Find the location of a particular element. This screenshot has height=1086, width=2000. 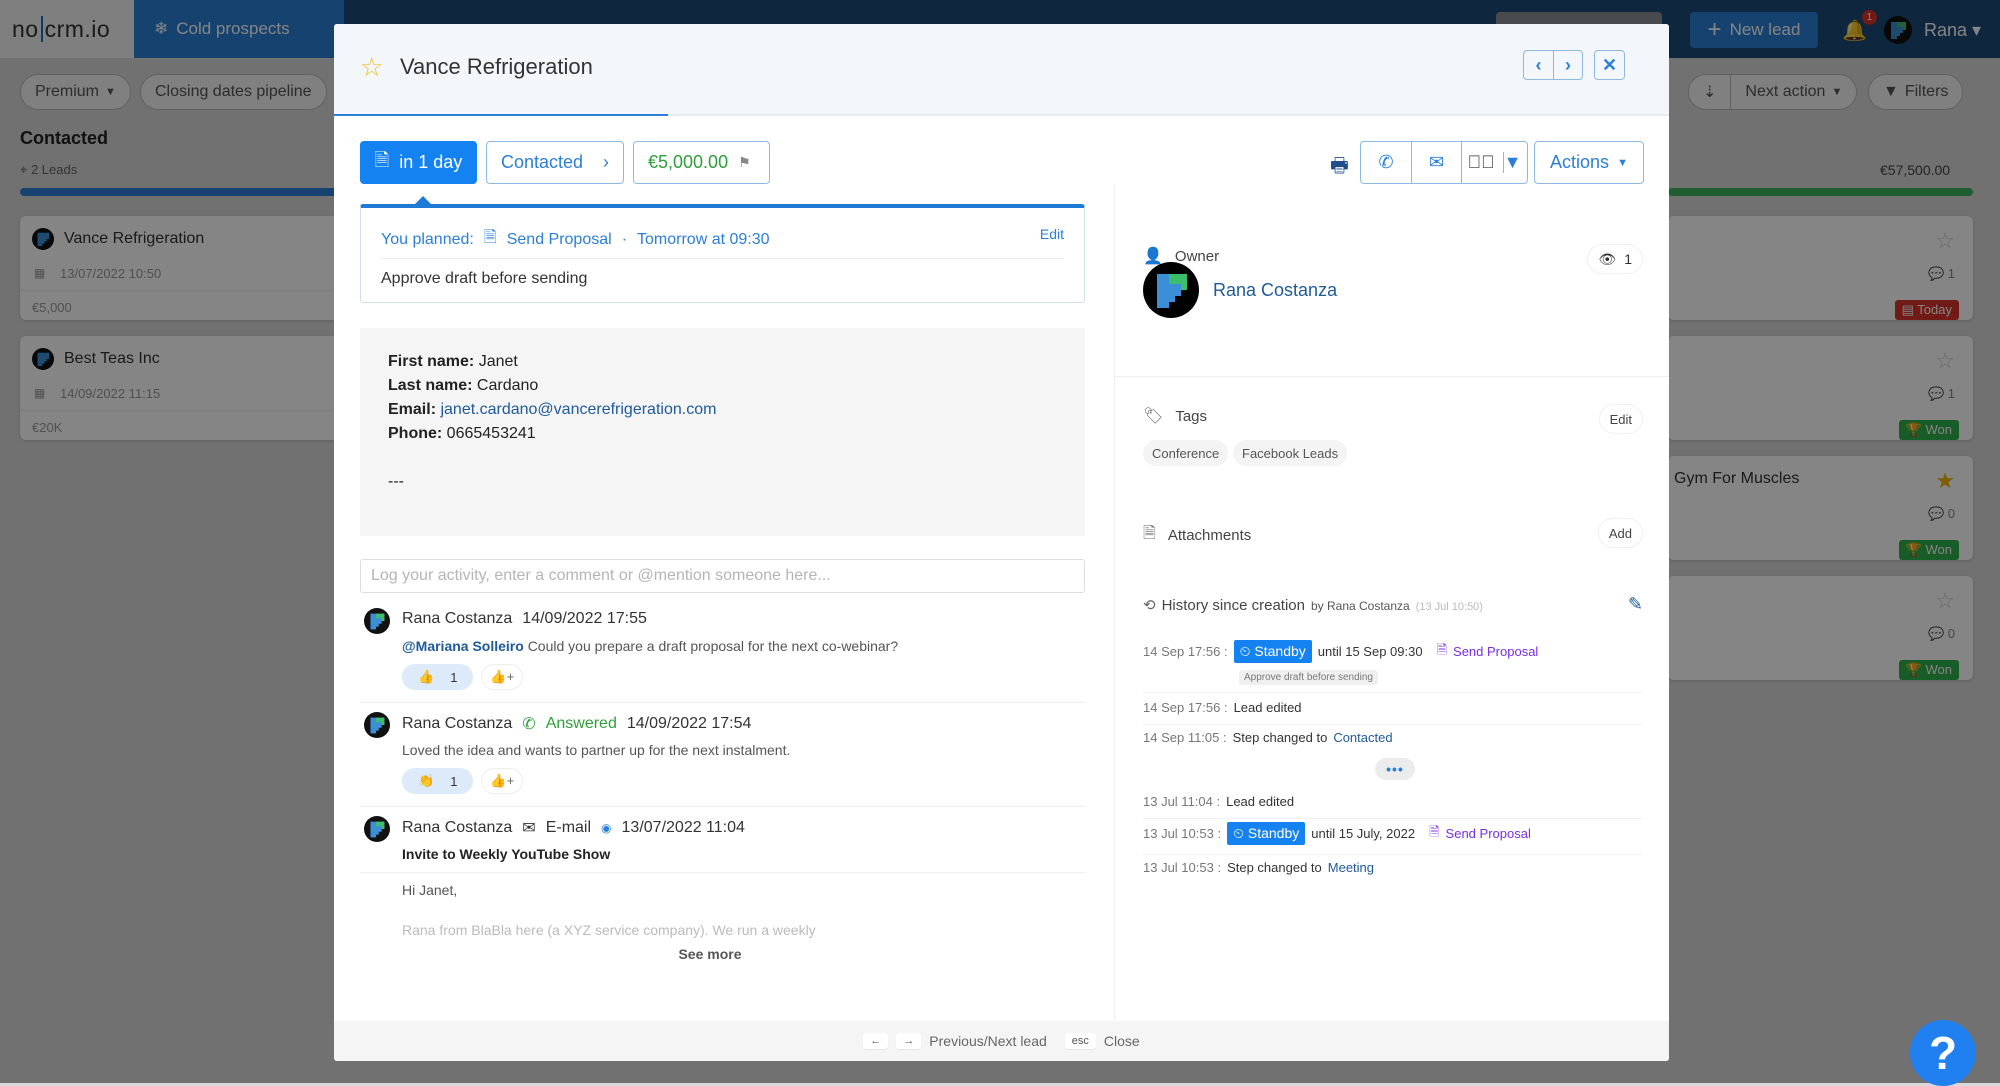

contact-tools: ✆ ✉ ✓⃝▼ is located at coordinates (1444, 162).